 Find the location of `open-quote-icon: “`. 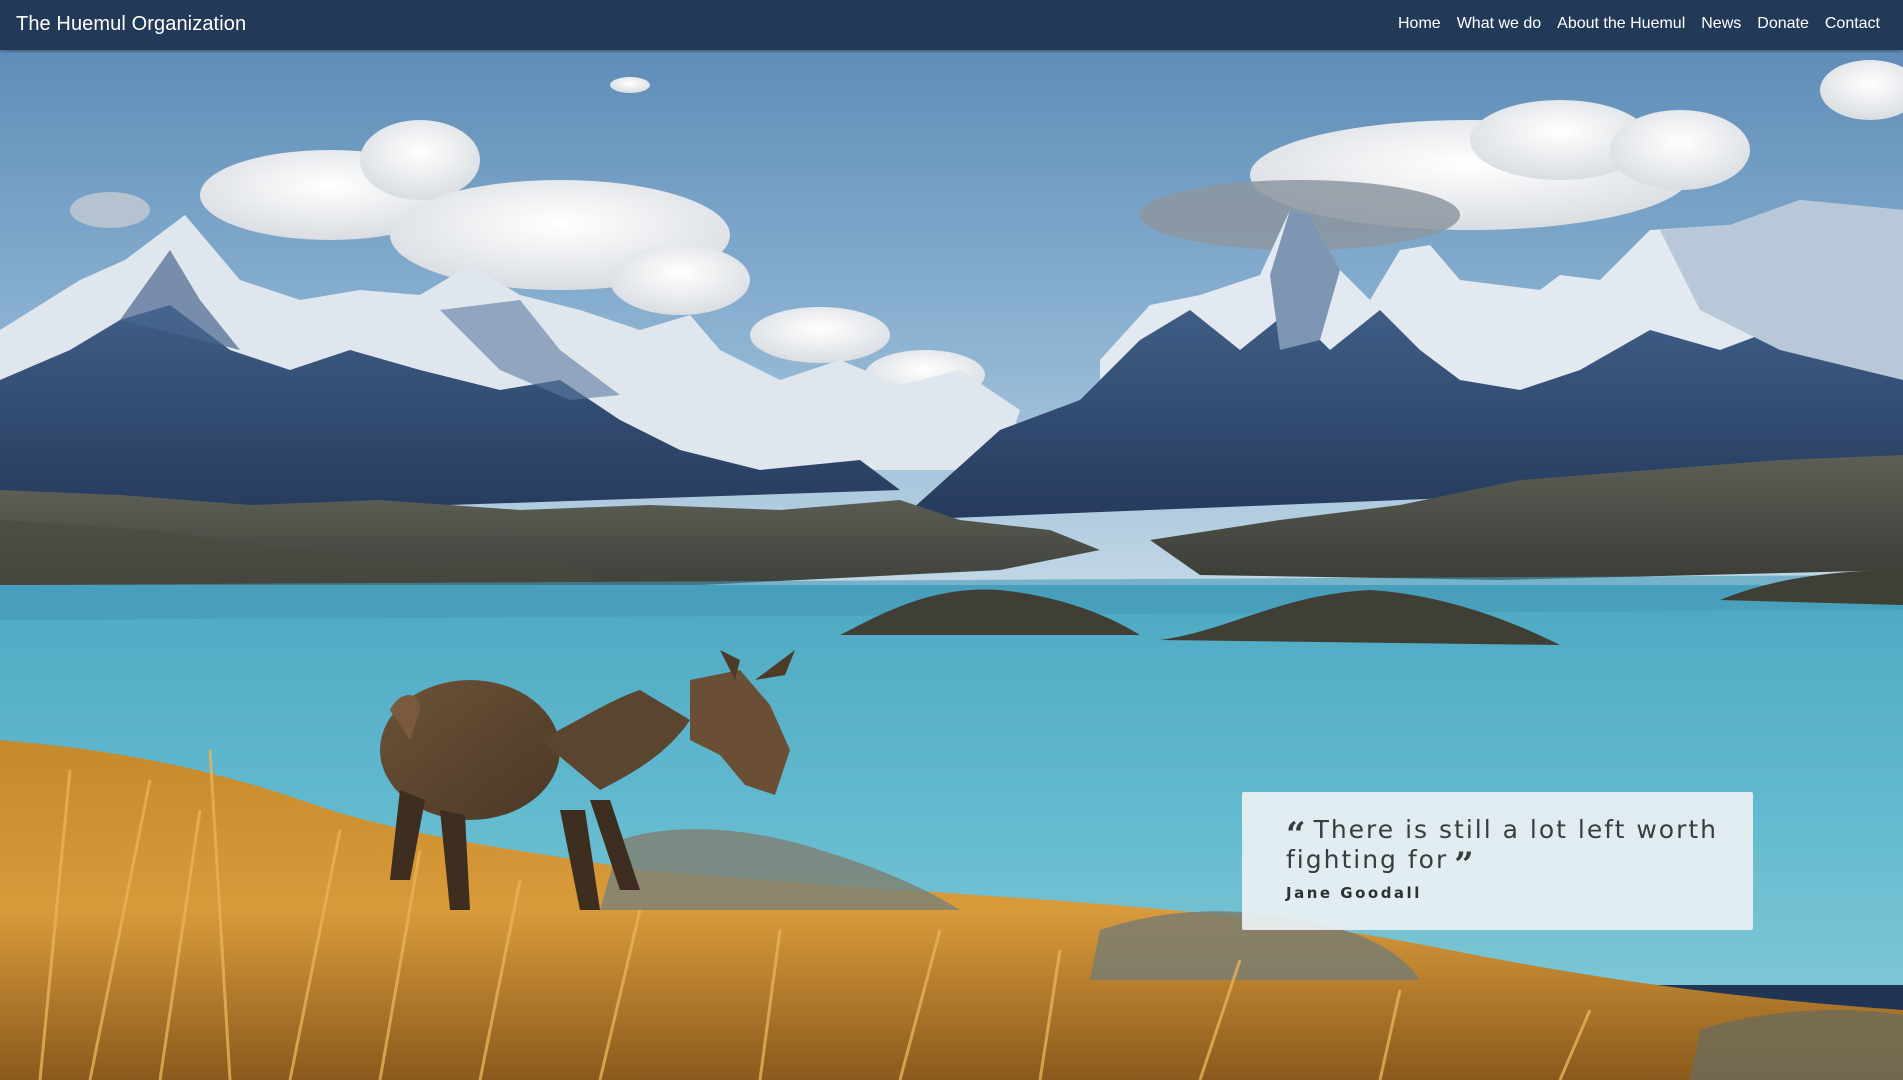

open-quote-icon: “ is located at coordinates (1297, 835).